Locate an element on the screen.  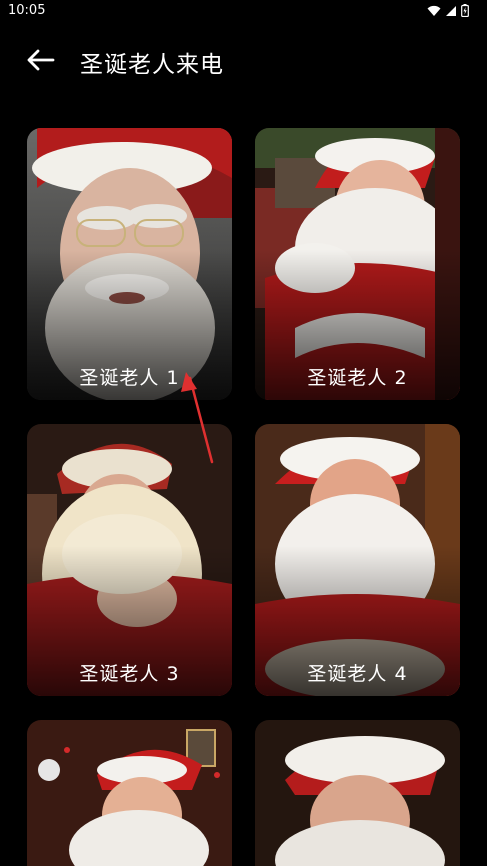
wifi-icon is located at coordinates (434, 10).